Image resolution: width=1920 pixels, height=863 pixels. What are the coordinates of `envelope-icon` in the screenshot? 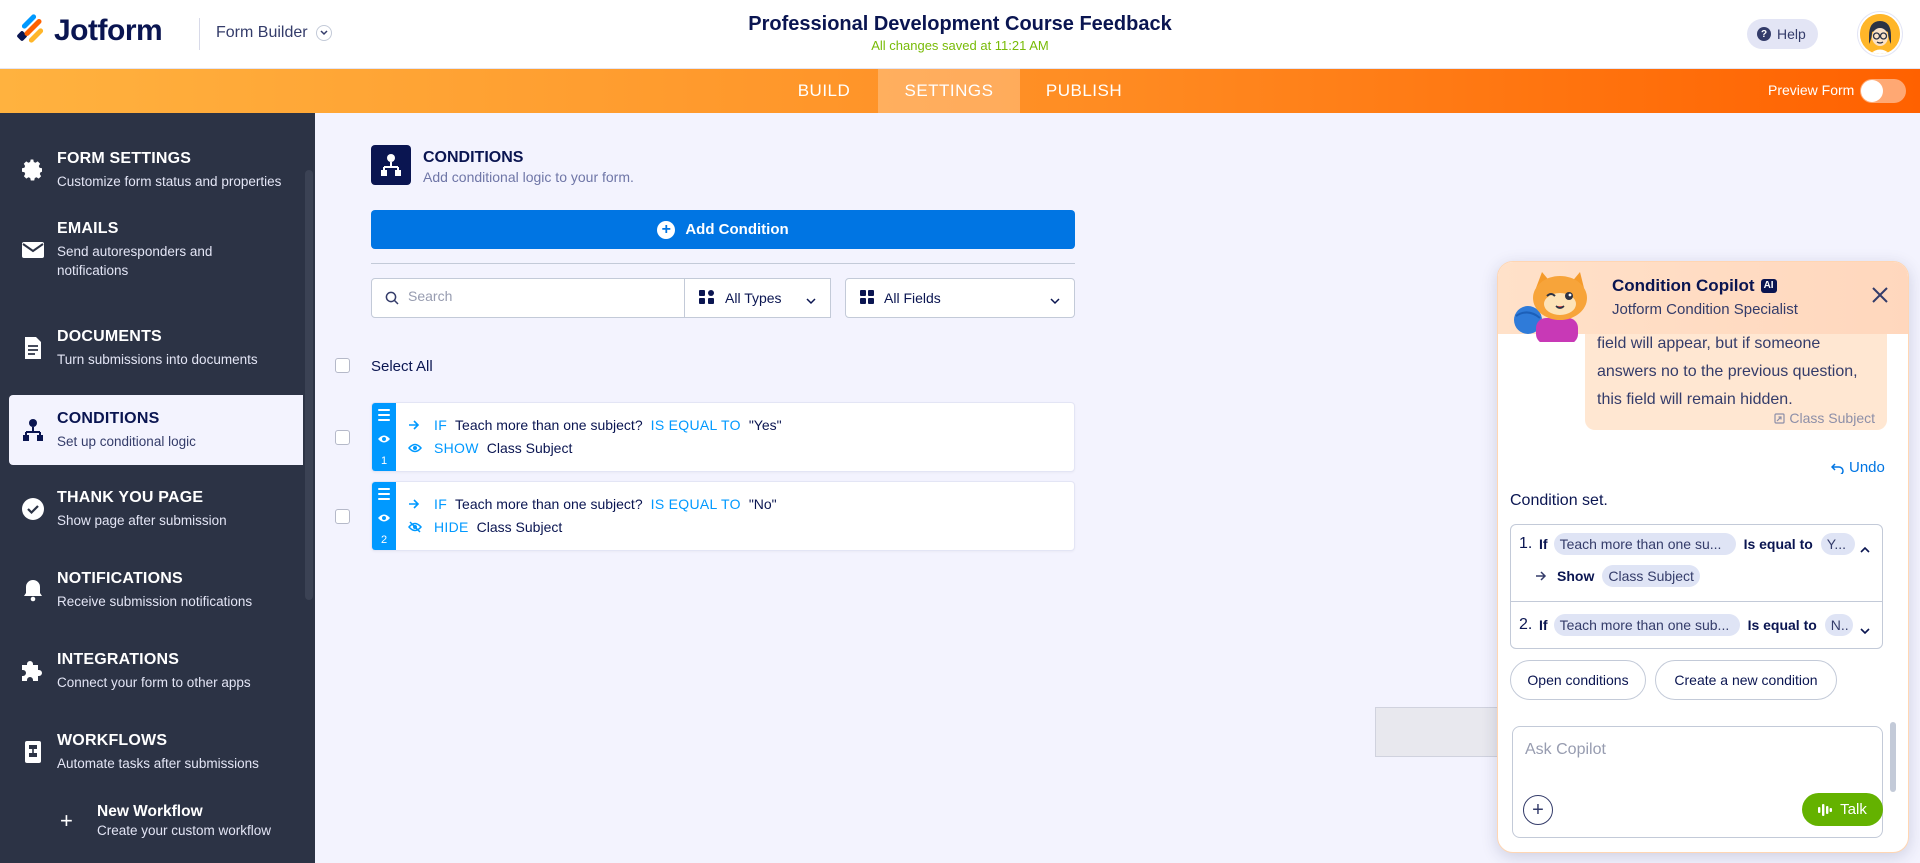 It's located at (33, 250).